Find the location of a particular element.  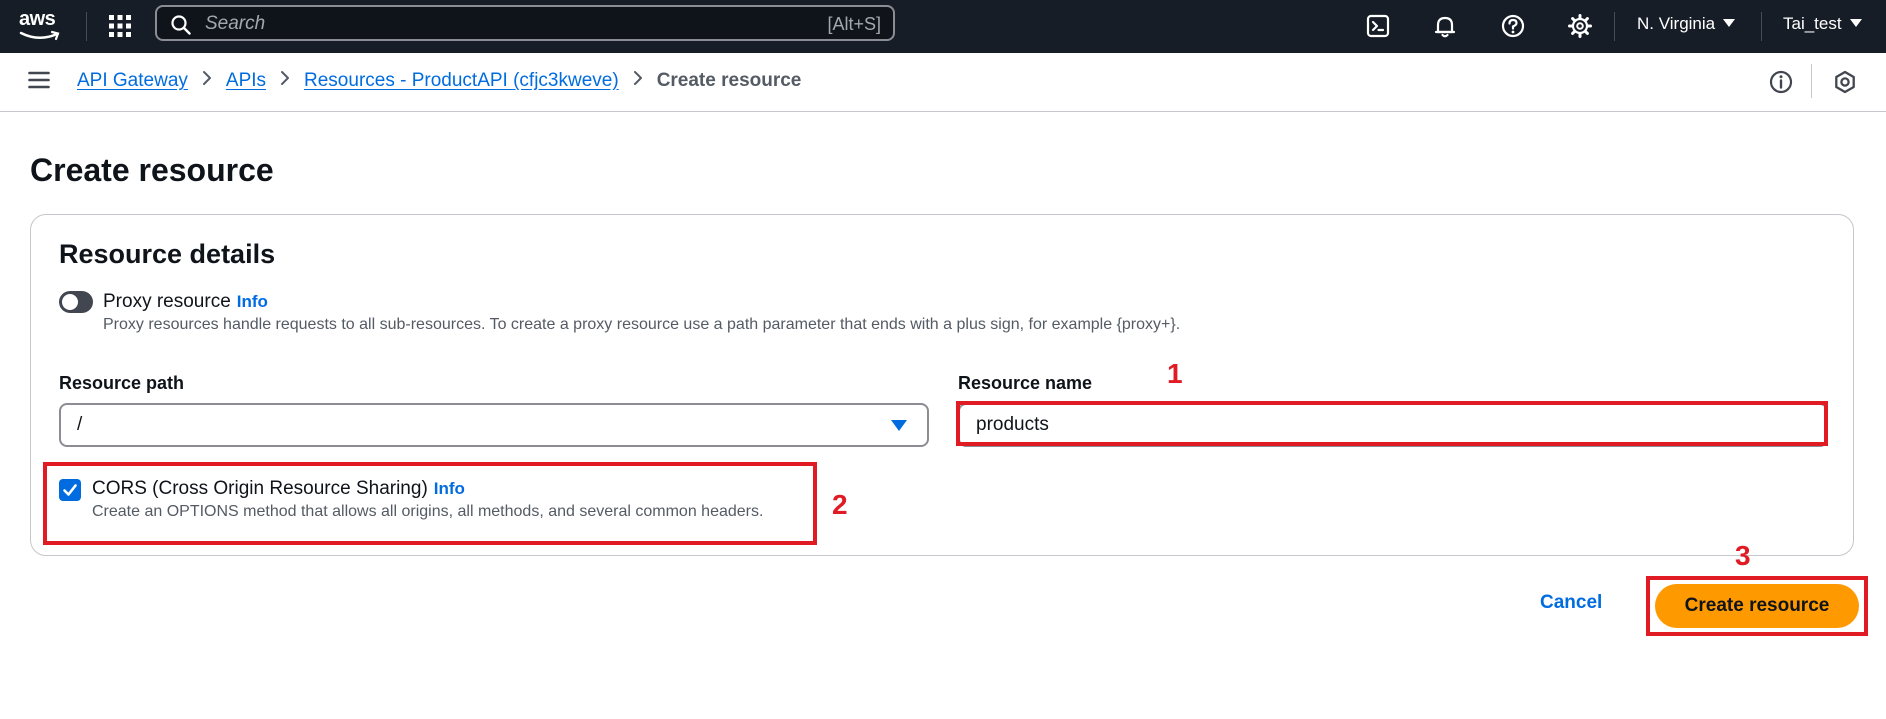

search-bar: [Alt+S] is located at coordinates (525, 23).